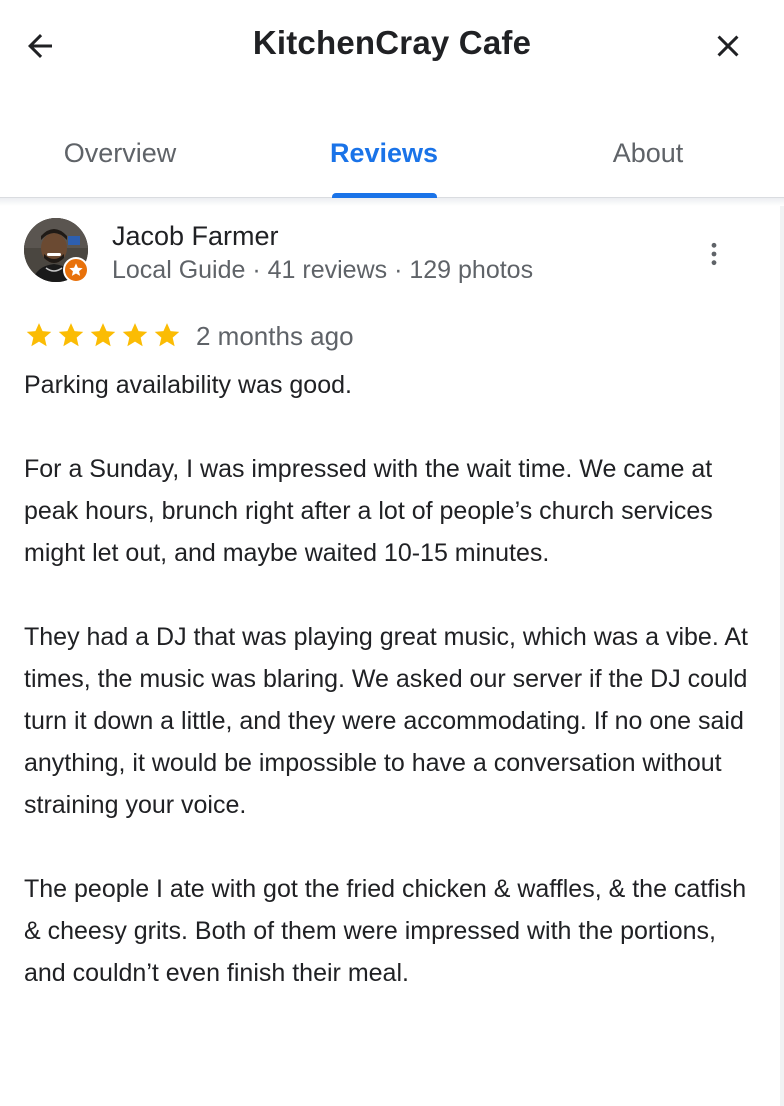 The width and height of the screenshot is (784, 1106). I want to click on tab-about: About, so click(648, 159).